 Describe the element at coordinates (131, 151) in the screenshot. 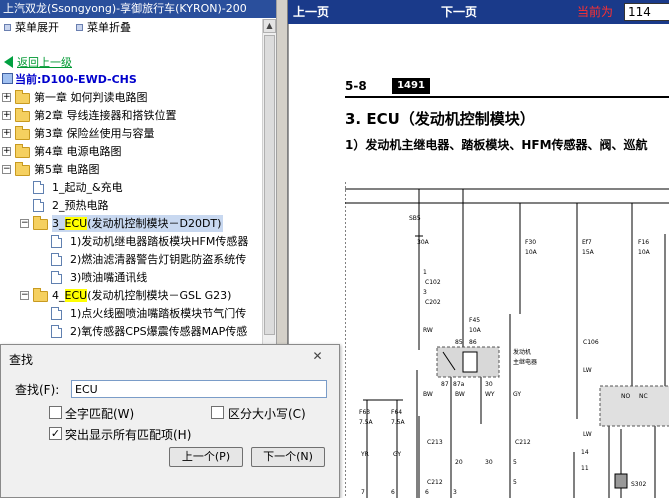

I see `tree-item-ch4: + 第4章 电源电路图` at that location.